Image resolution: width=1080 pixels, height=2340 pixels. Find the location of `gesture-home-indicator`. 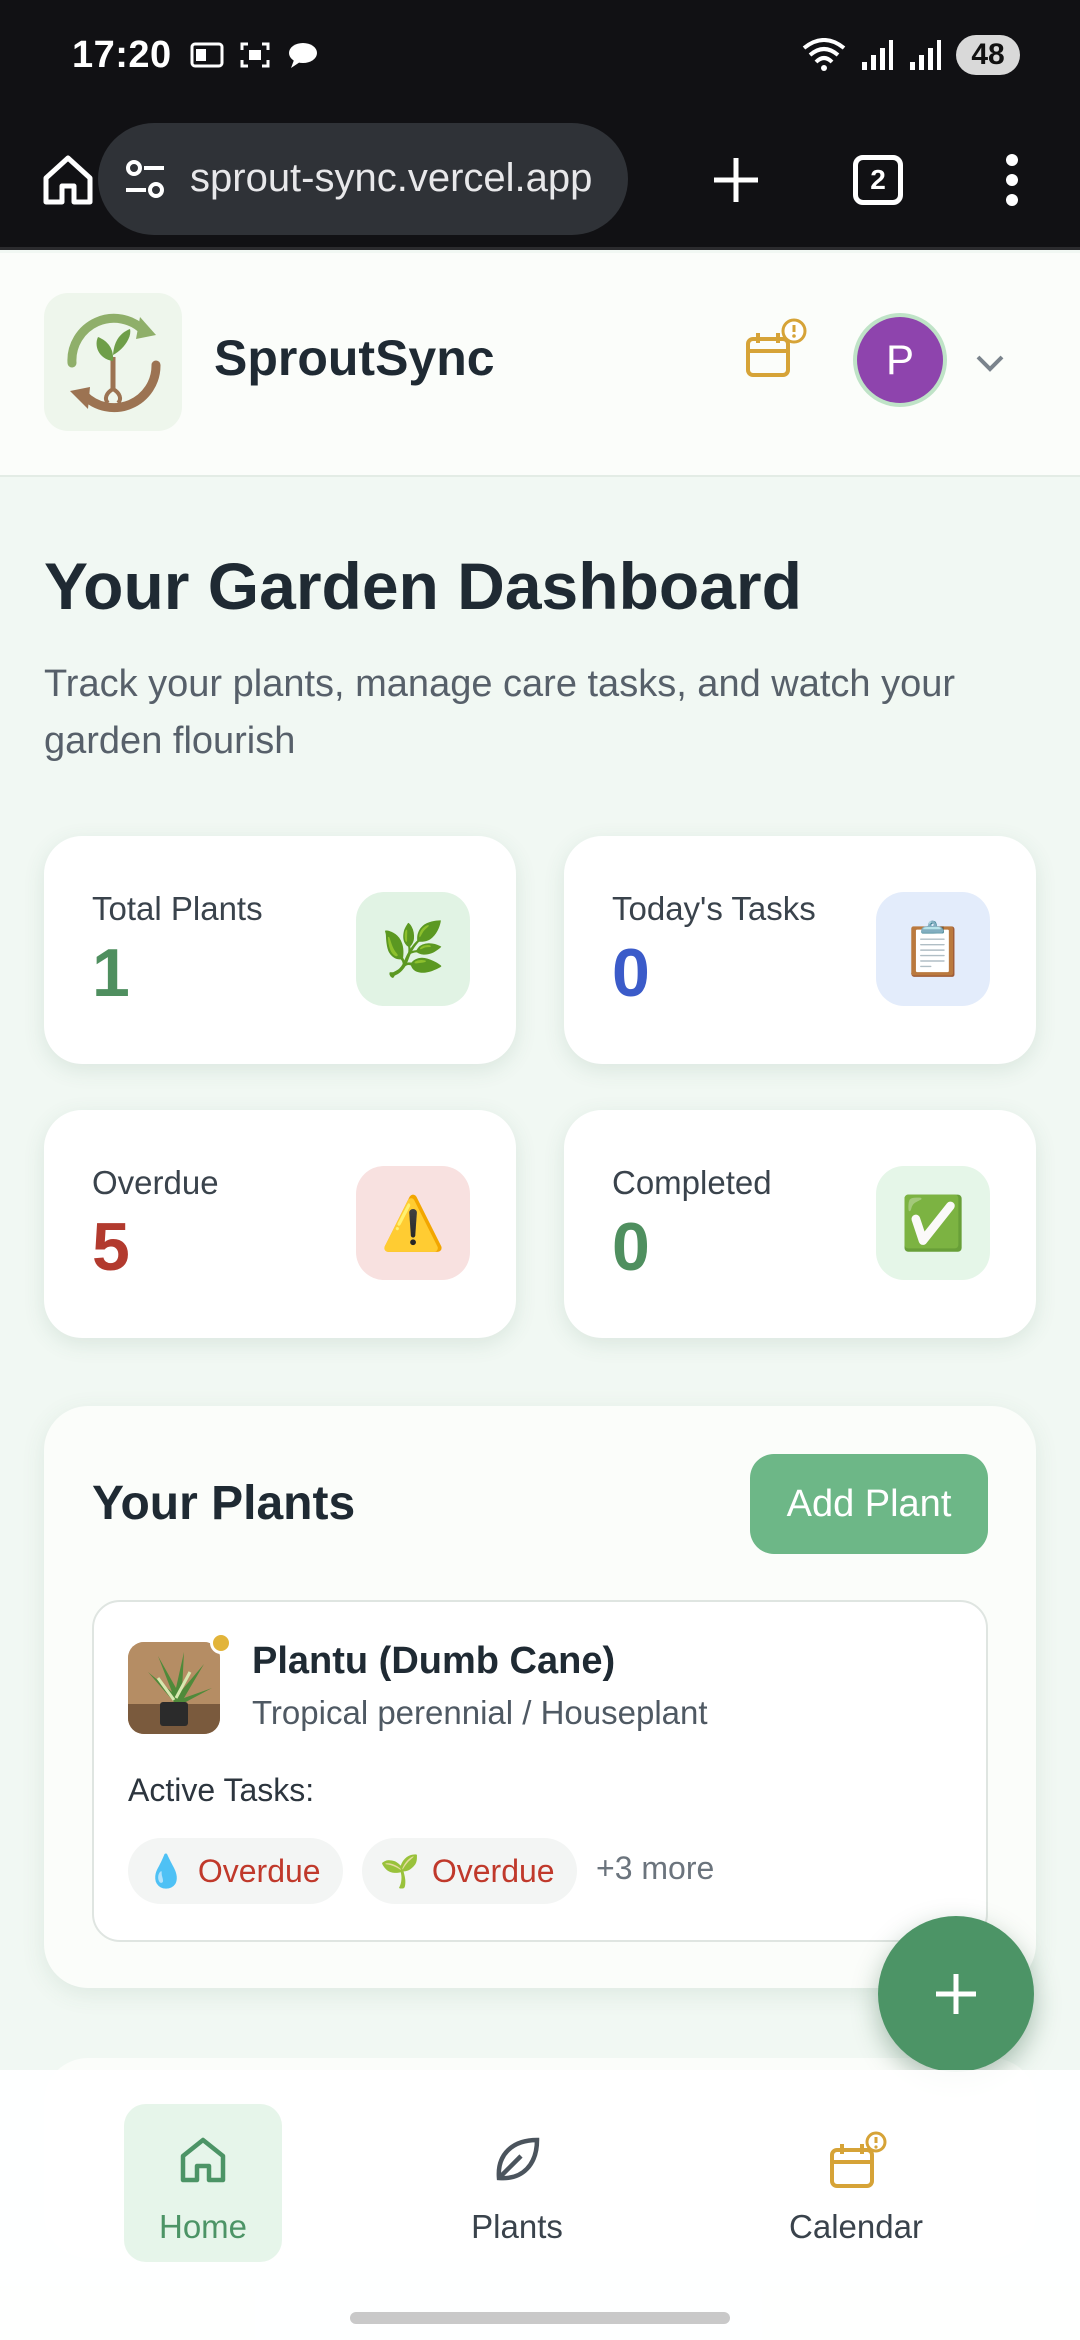

gesture-home-indicator is located at coordinates (540, 2318).